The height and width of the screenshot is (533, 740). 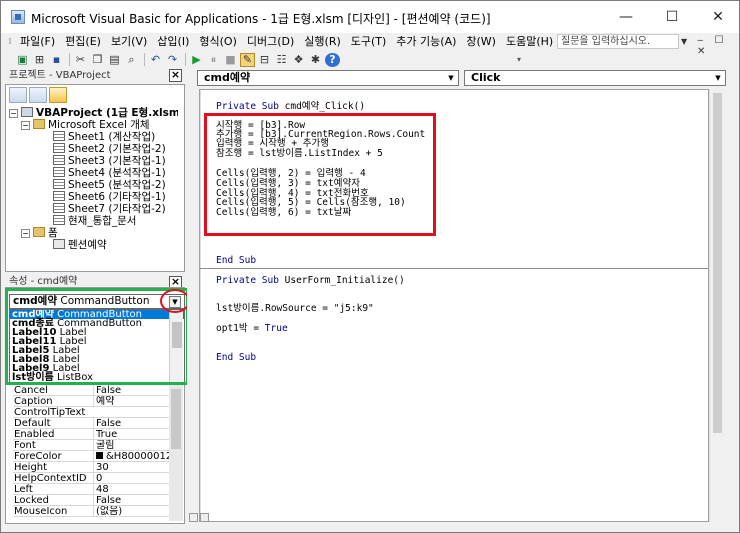 I want to click on table-row: Font 굴림, so click(x=91, y=445).